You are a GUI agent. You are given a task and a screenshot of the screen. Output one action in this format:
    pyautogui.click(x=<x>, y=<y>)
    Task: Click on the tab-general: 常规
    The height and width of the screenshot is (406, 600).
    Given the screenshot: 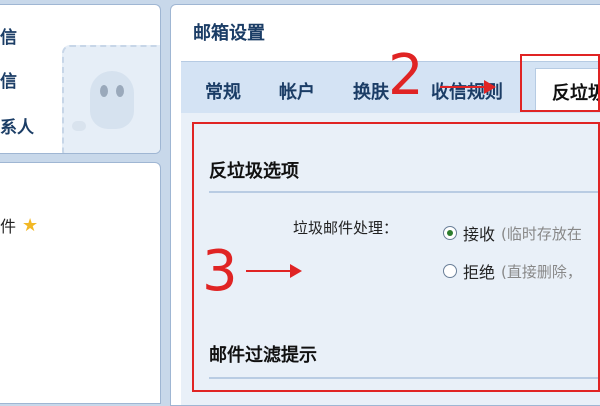 What is the action you would take?
    pyautogui.click(x=223, y=91)
    